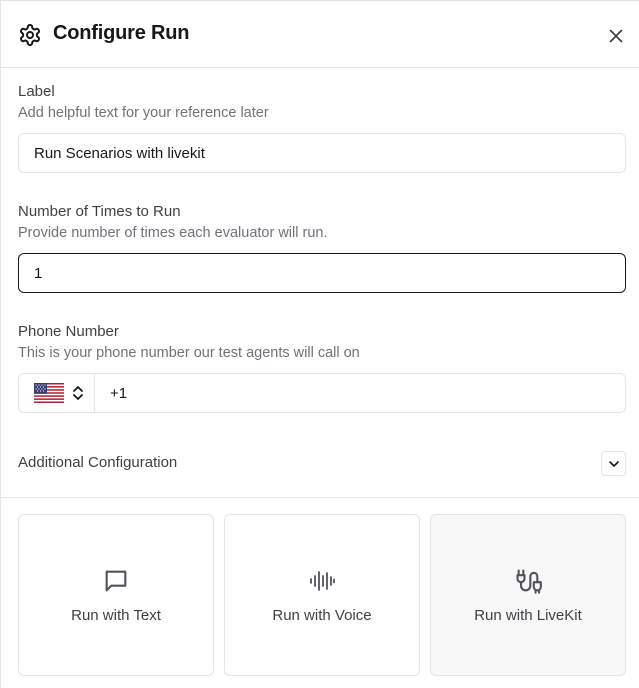 This screenshot has height=688, width=639. I want to click on plug-icon, so click(529, 581).